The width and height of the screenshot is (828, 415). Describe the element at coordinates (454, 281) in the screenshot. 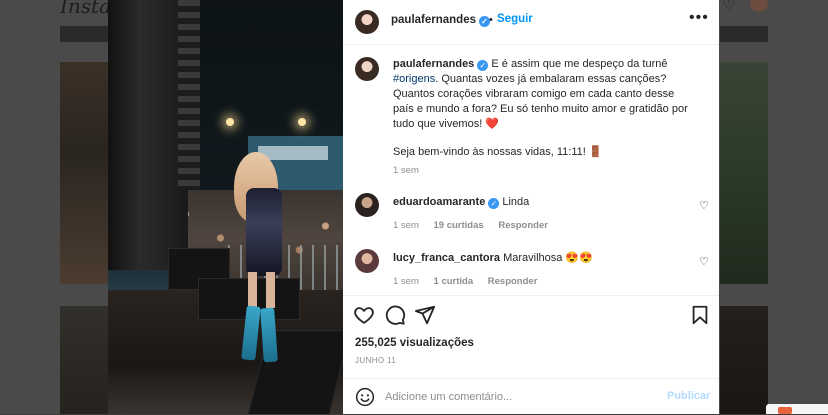

I see `comment-likes-count: 1 curtida` at that location.